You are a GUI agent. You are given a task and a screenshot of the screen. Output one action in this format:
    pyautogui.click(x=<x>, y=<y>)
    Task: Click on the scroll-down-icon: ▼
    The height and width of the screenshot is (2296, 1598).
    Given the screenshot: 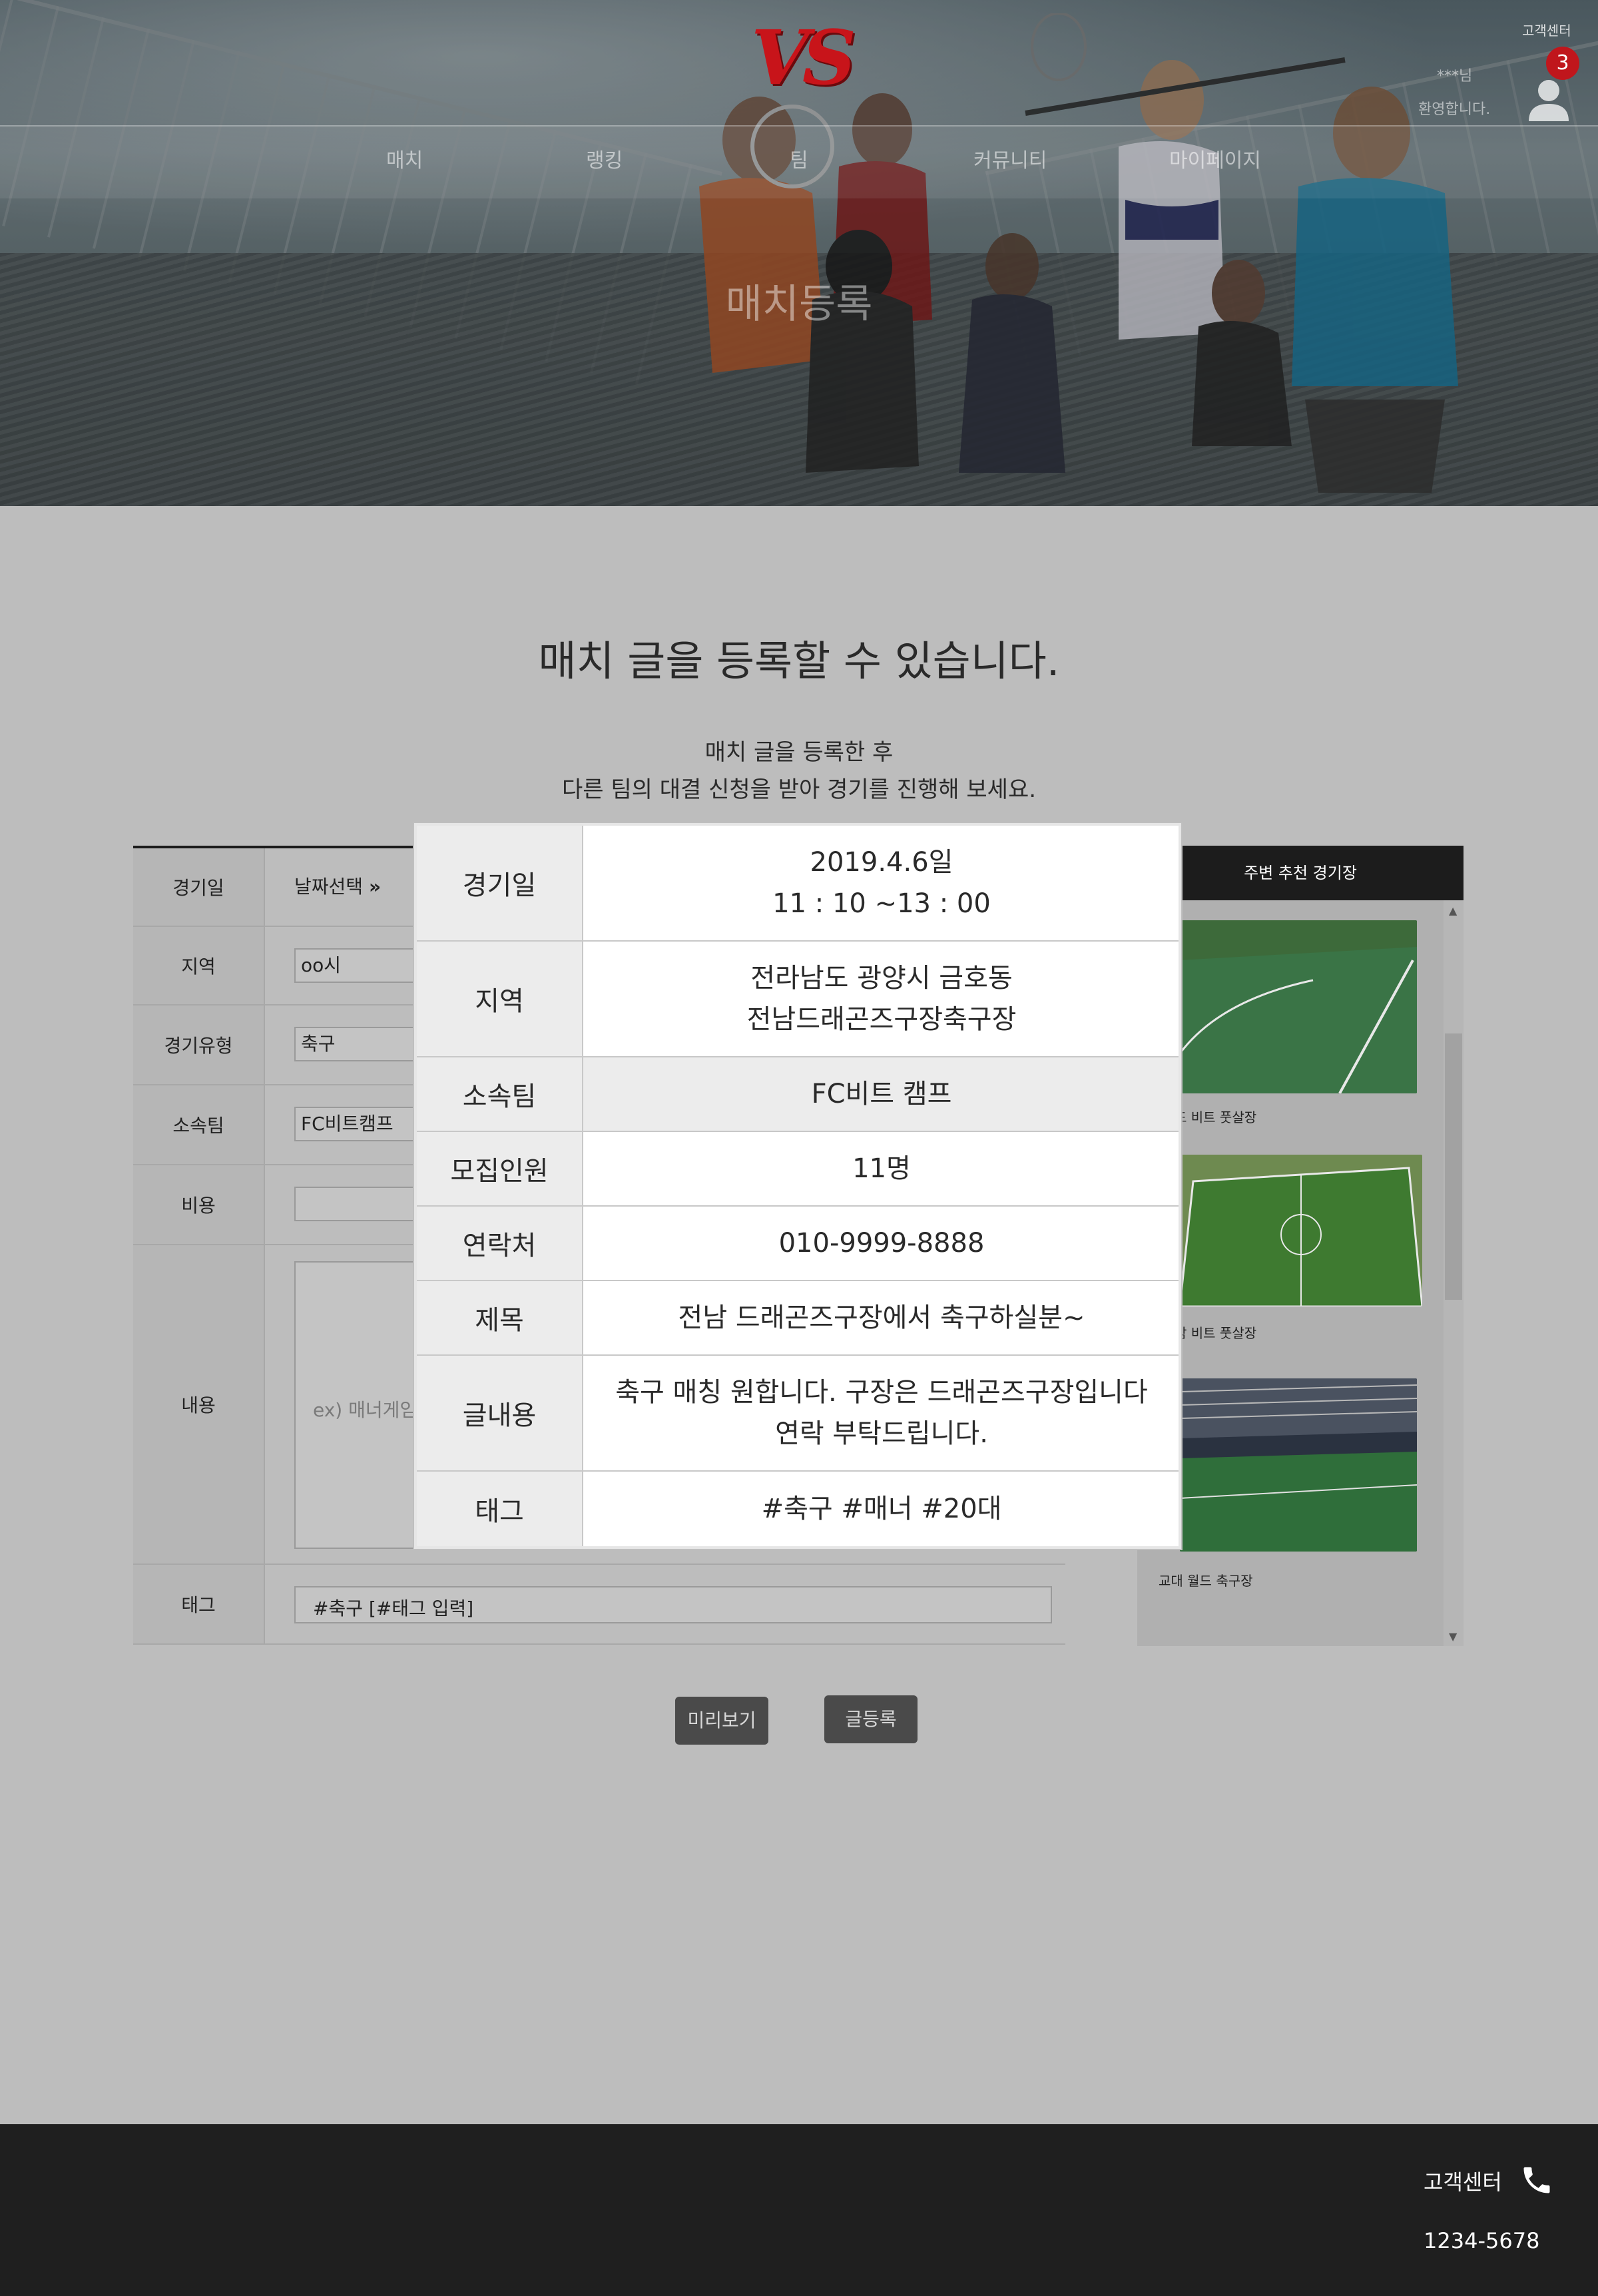 What is the action you would take?
    pyautogui.click(x=1453, y=1636)
    